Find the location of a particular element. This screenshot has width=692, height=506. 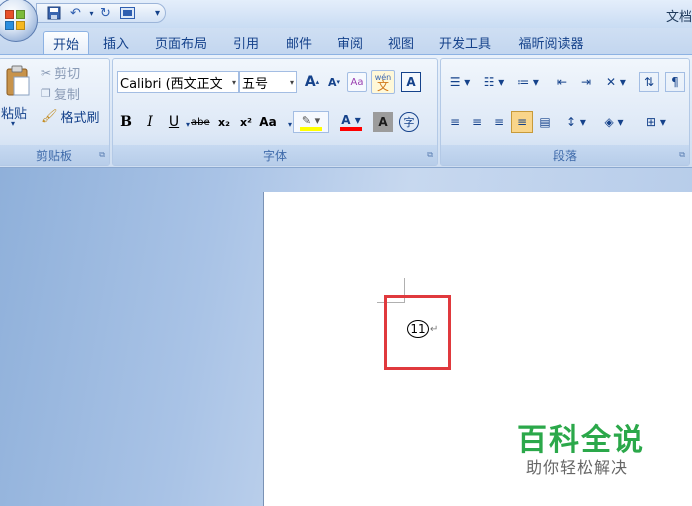

paragraph-group-label: 段落 ⧉ is located at coordinates (565, 155).